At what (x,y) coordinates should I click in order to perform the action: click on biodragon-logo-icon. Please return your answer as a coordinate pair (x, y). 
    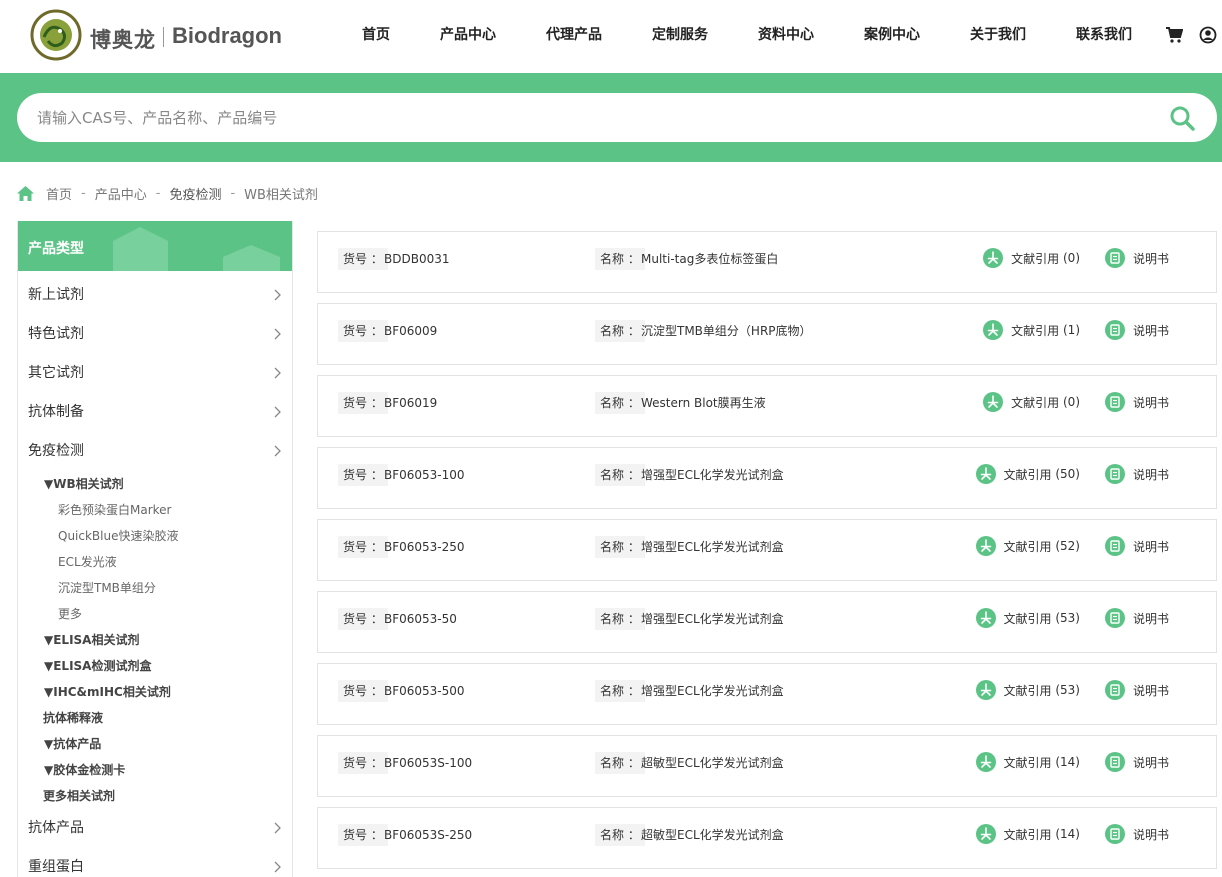
    Looking at the image, I should click on (56, 35).